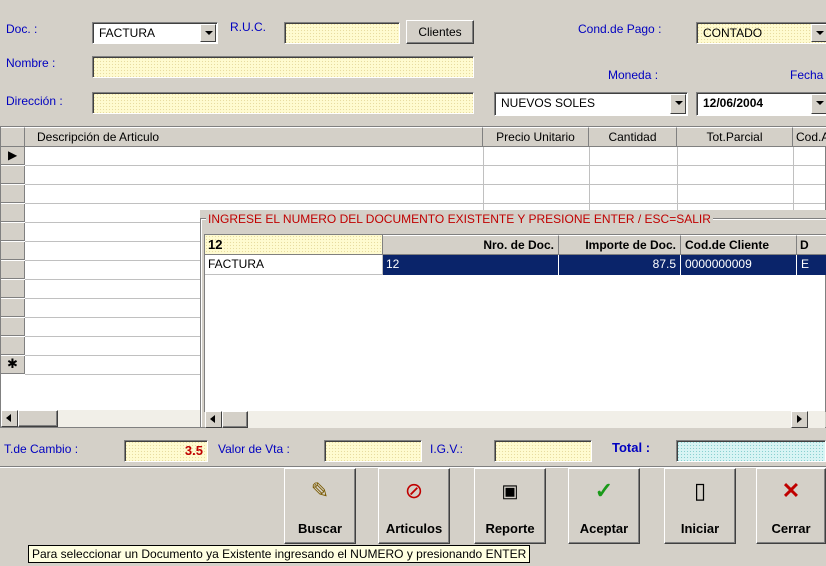 This screenshot has height=566, width=826. I want to click on doc-type-select: FACTURA, so click(155, 33).